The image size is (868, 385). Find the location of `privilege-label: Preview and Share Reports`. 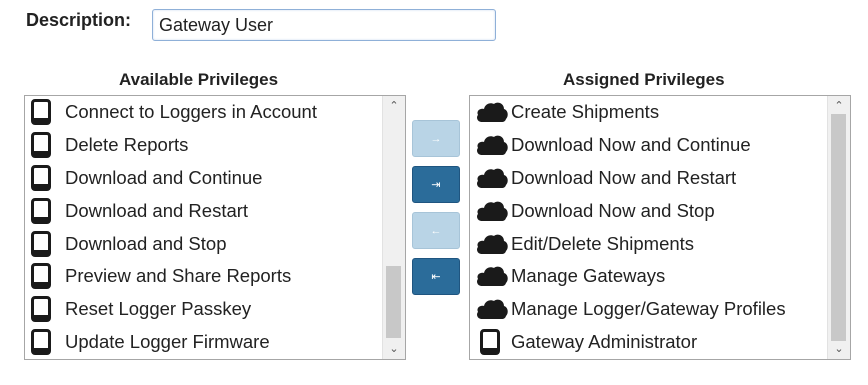

privilege-label: Preview and Share Reports is located at coordinates (178, 276).